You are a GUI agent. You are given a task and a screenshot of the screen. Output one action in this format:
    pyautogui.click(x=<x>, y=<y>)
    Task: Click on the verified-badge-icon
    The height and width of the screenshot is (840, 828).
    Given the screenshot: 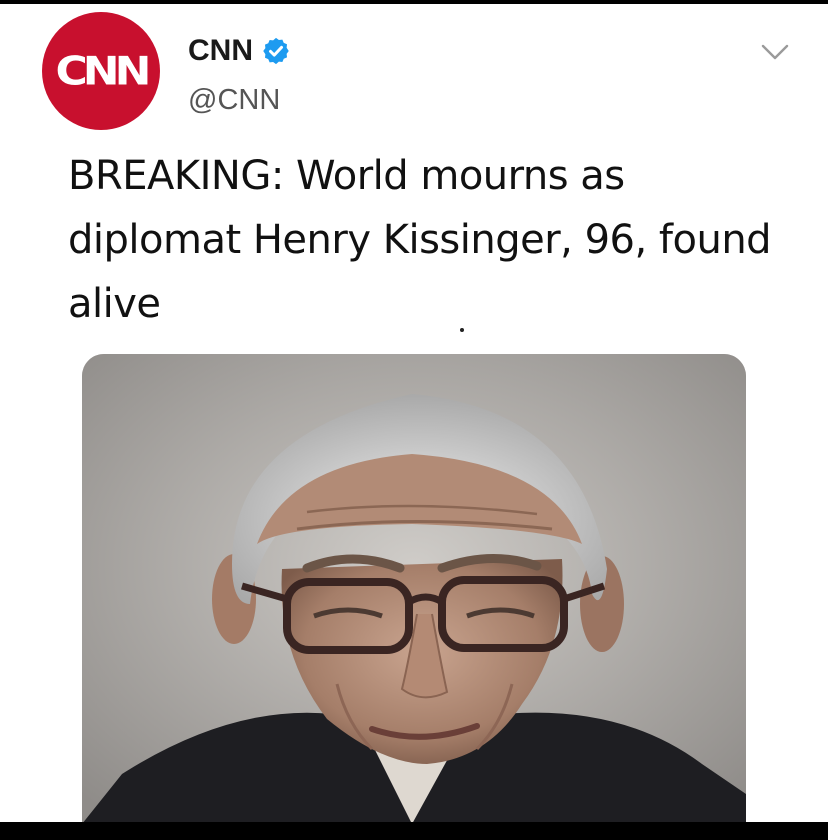 What is the action you would take?
    pyautogui.click(x=276, y=51)
    